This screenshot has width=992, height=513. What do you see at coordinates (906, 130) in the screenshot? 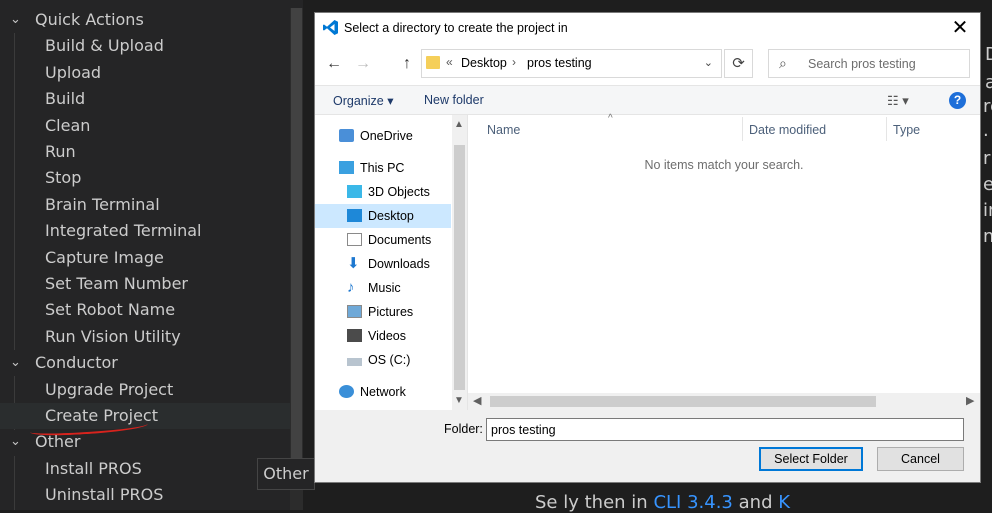
I see `column-header-type: Type` at bounding box center [906, 130].